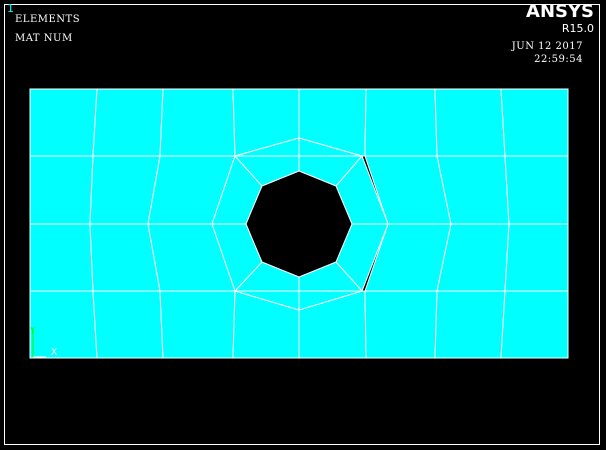  I want to click on triad-y-label: Y, so click(32, 330).